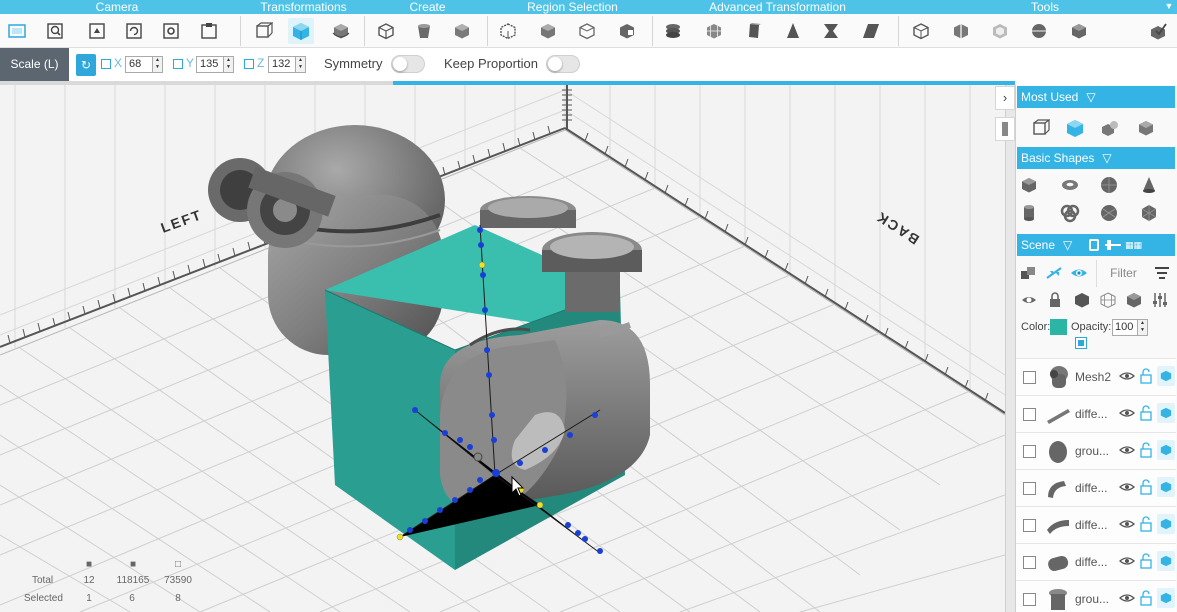  I want to click on taper-icon, so click(793, 31).